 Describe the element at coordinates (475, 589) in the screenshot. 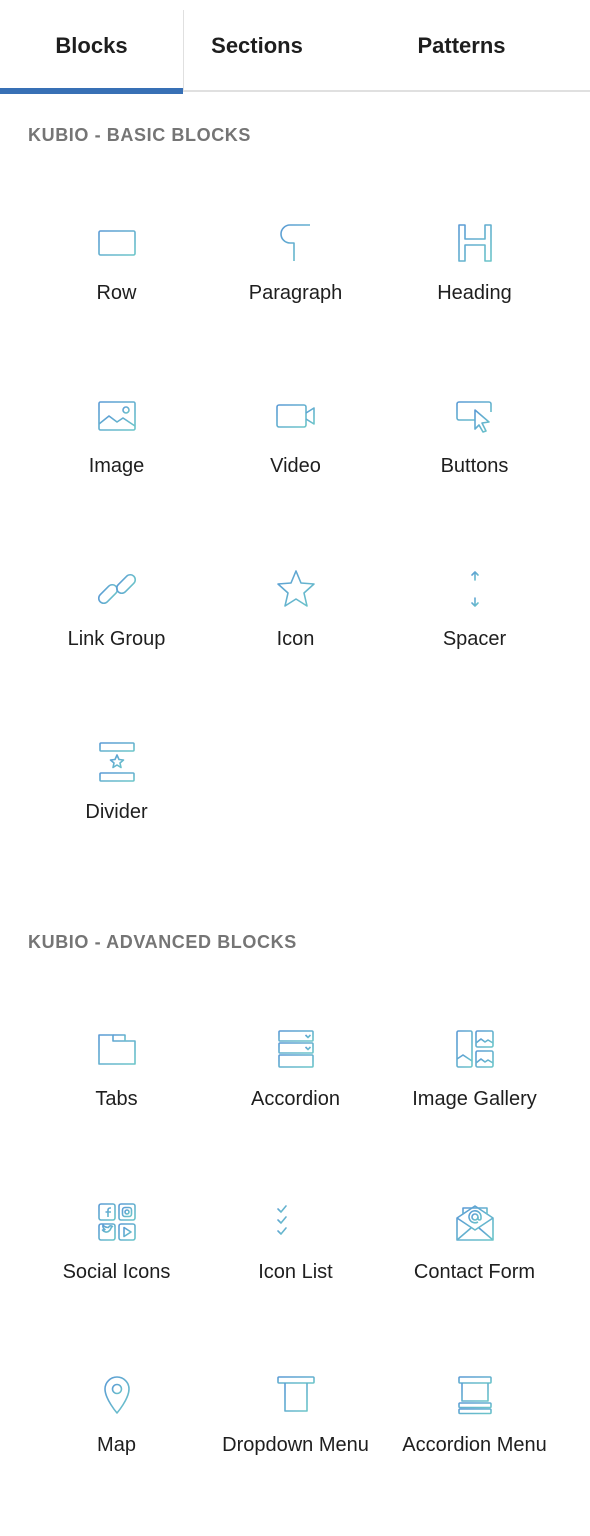

I see `spacer-icon` at that location.